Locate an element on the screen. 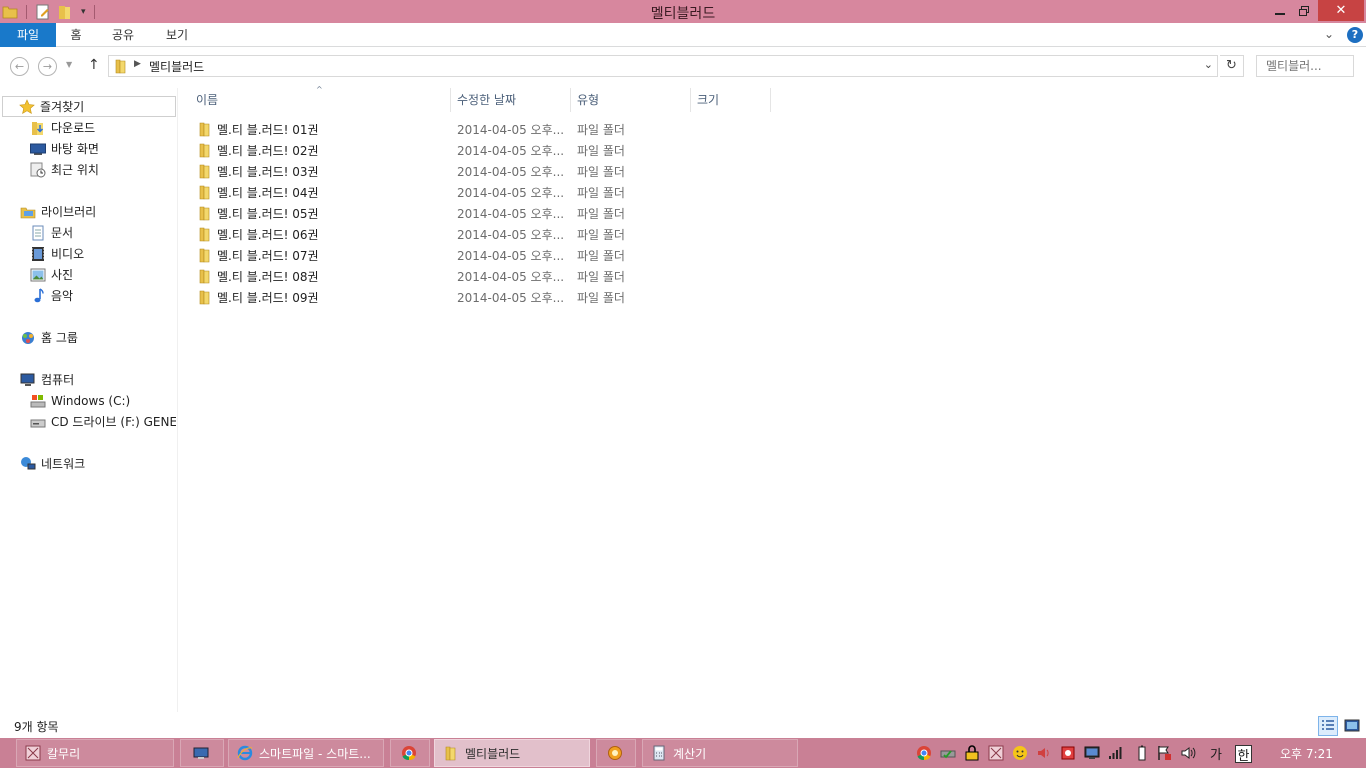  search-input is located at coordinates (1305, 66).